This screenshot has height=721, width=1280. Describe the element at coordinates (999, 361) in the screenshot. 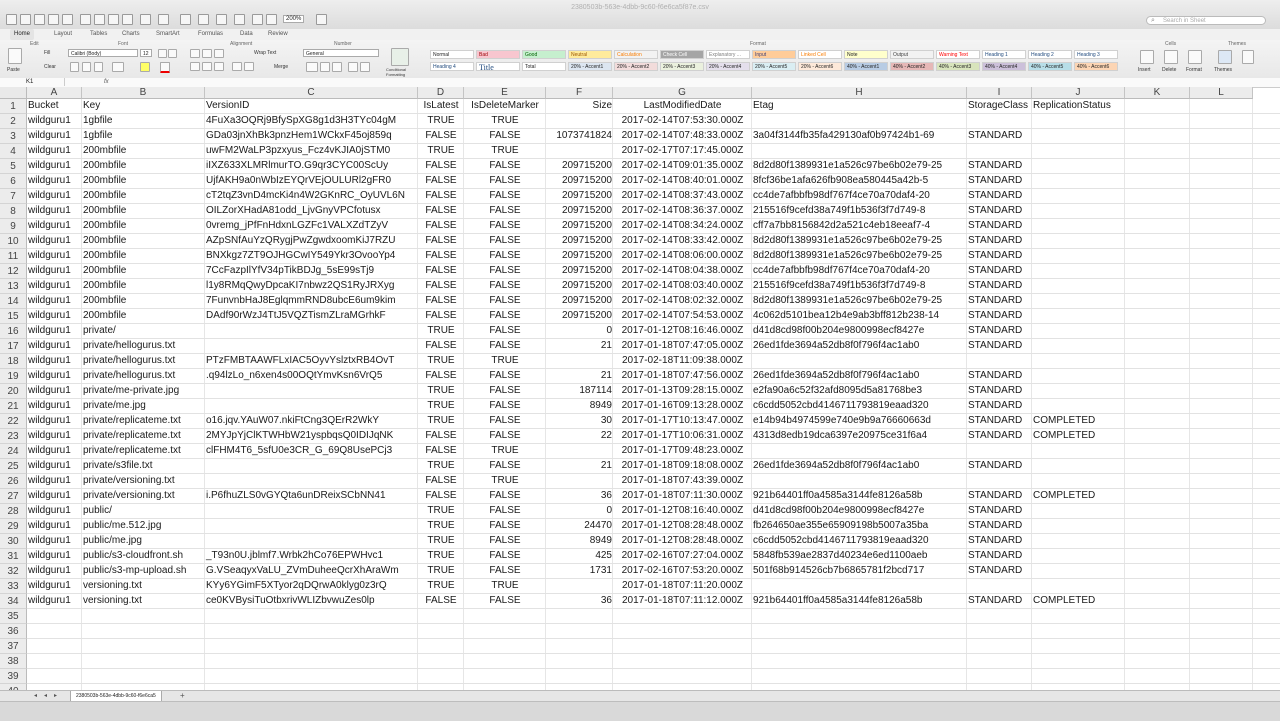

I see `cell-i18` at that location.